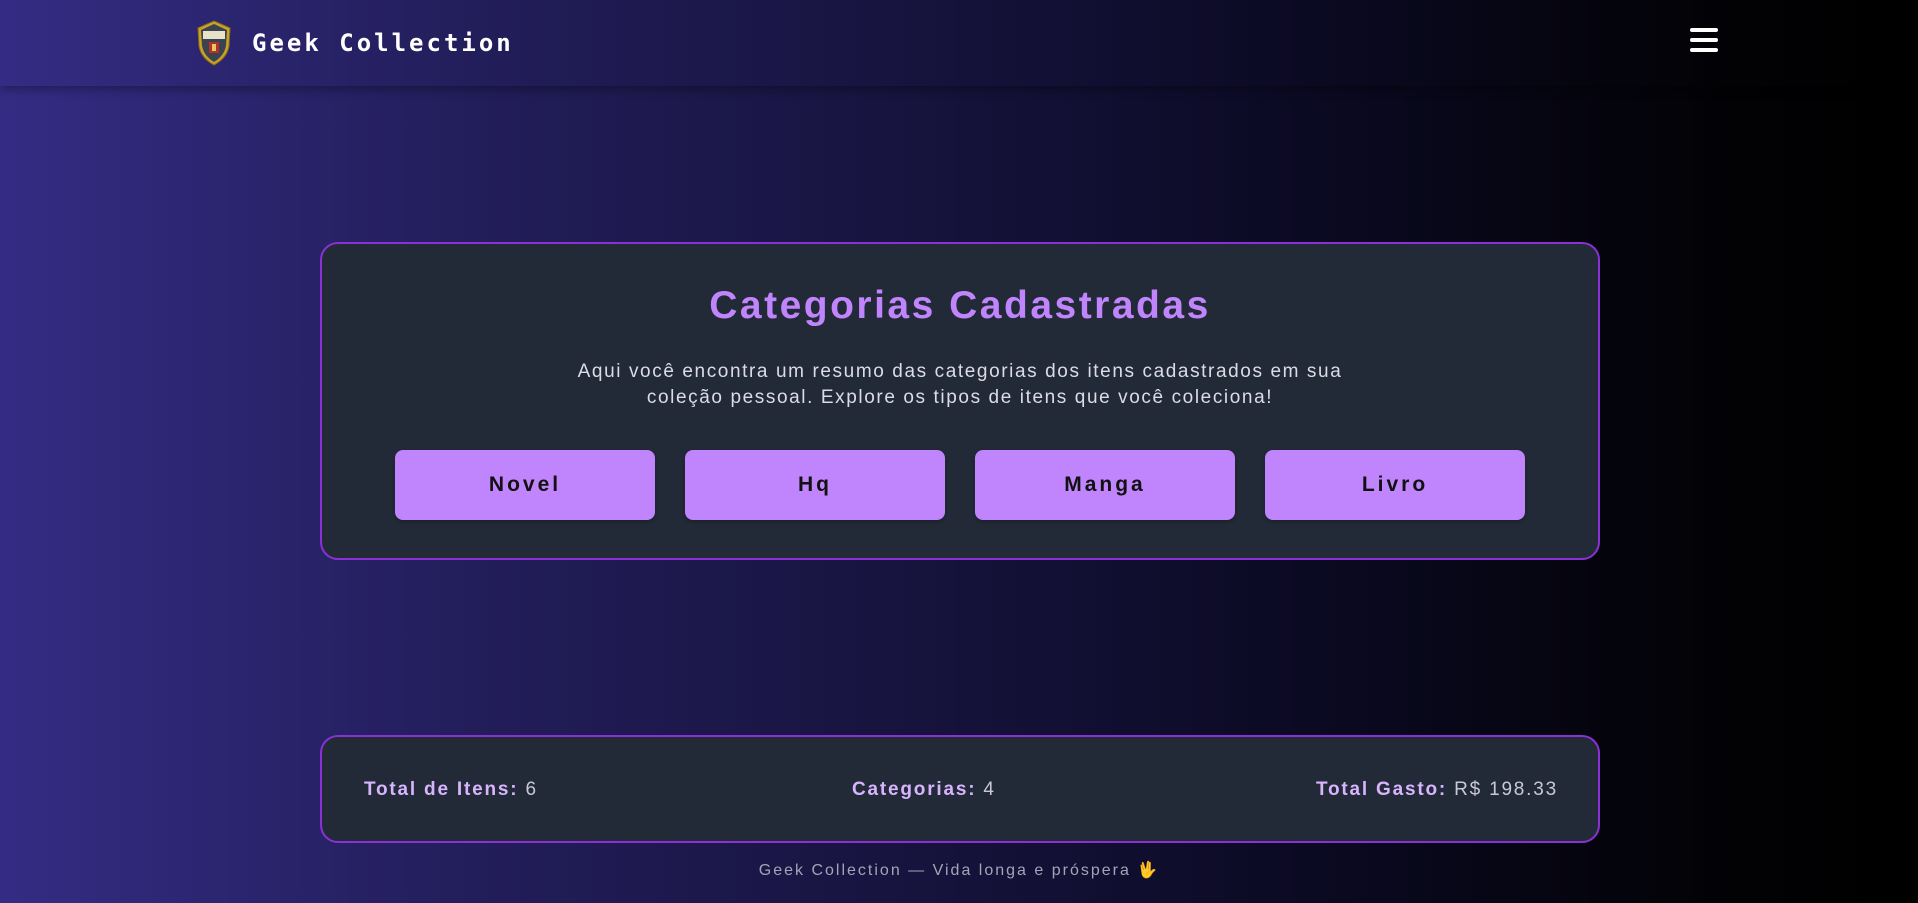 The height and width of the screenshot is (903, 1918). What do you see at coordinates (989, 789) in the screenshot?
I see `stat-categories-value: 4` at bounding box center [989, 789].